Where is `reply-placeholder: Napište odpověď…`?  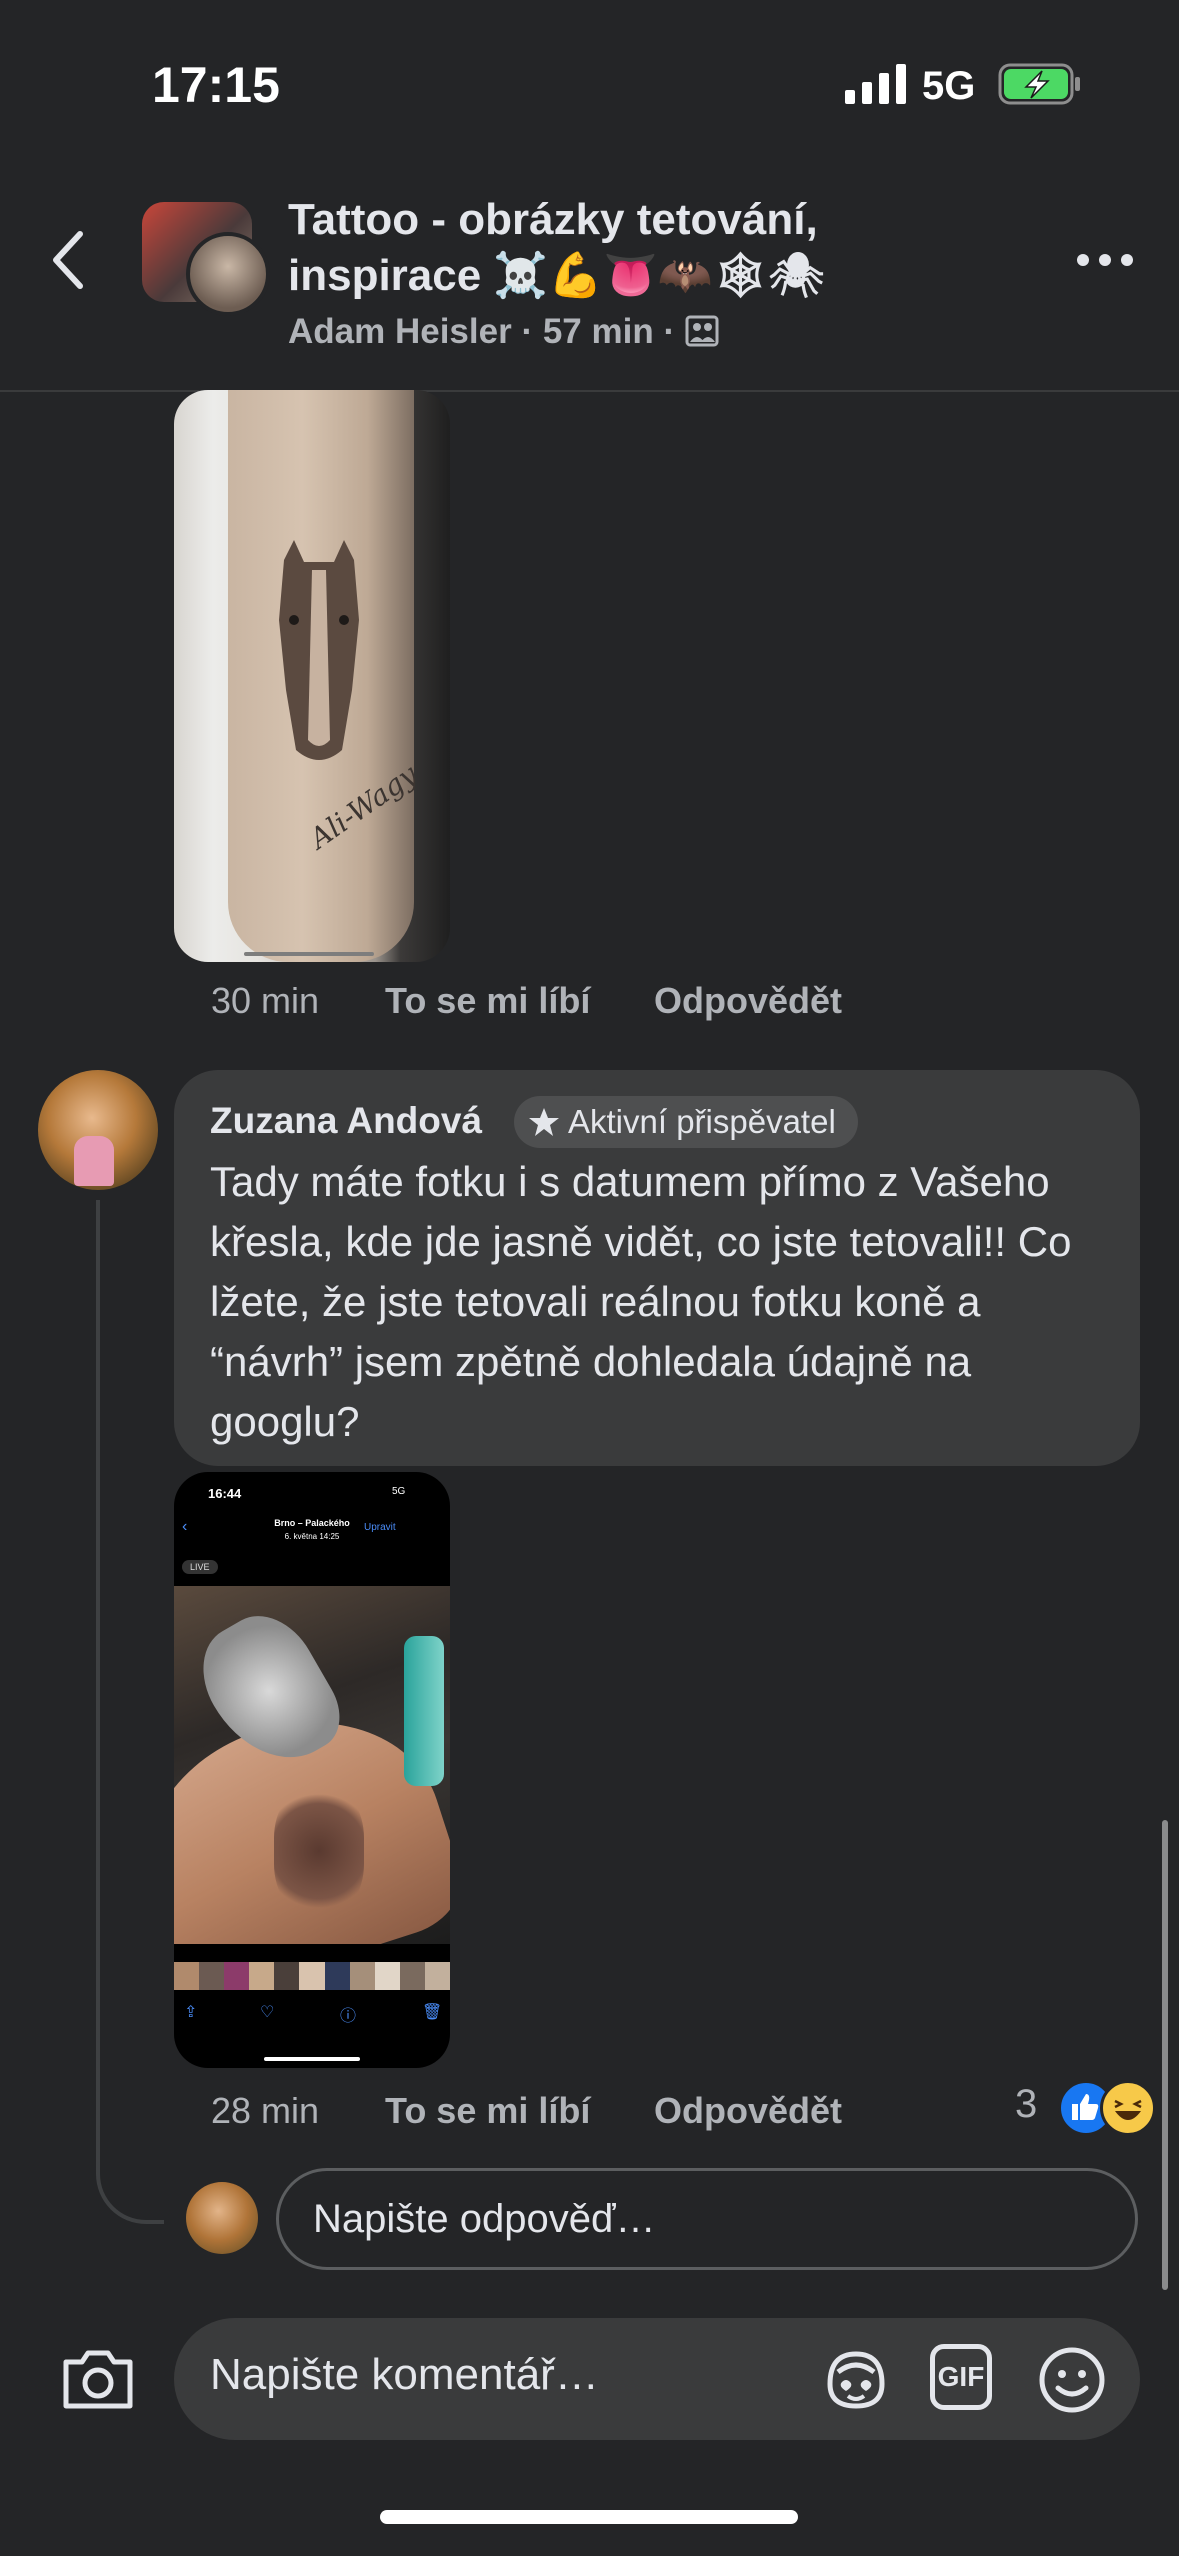
reply-placeholder: Napište odpověď… is located at coordinates (484, 2218).